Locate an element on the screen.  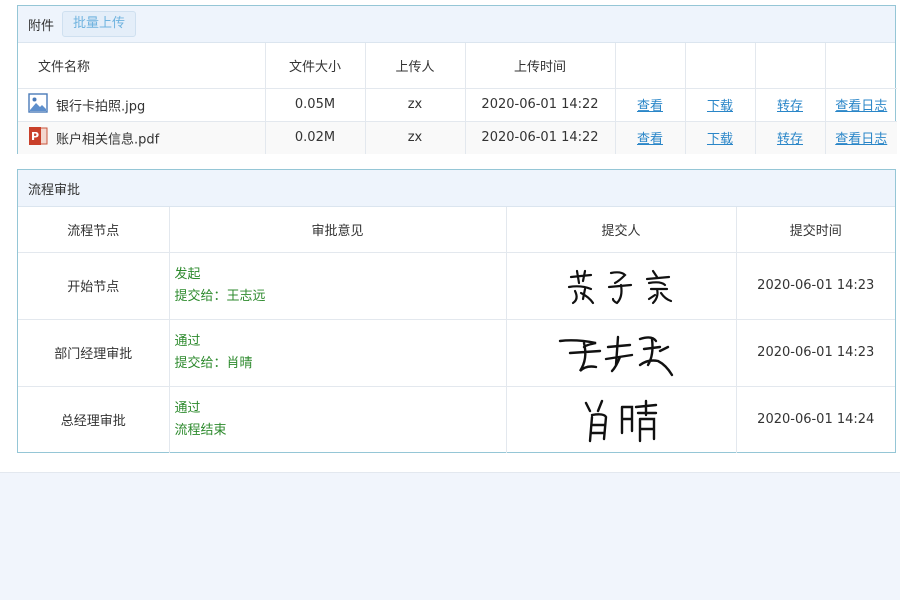
submit-time: 2020-06-01 14:24 is located at coordinates (816, 420).